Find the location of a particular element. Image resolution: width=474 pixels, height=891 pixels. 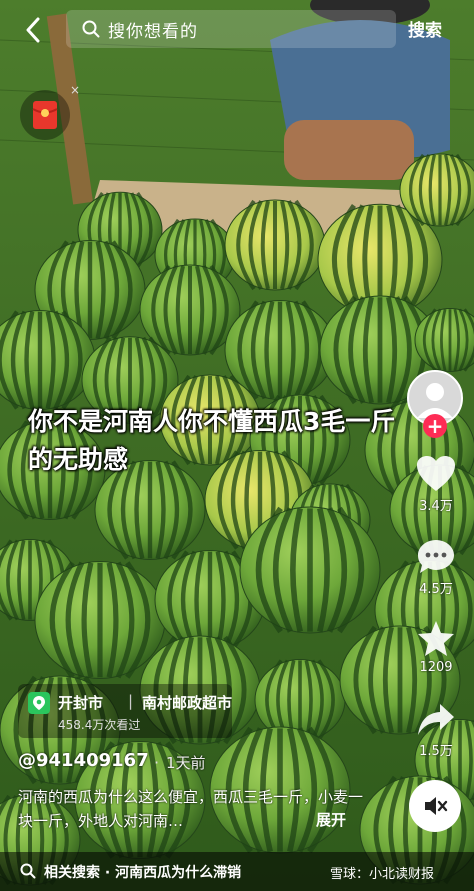

follow-button: + is located at coordinates (435, 426).